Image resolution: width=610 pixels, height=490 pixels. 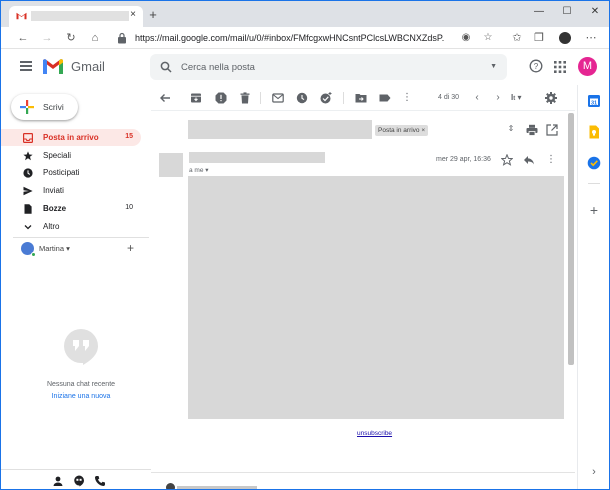 I want to click on bookmark-star-icon: ☆, so click(x=488, y=38).